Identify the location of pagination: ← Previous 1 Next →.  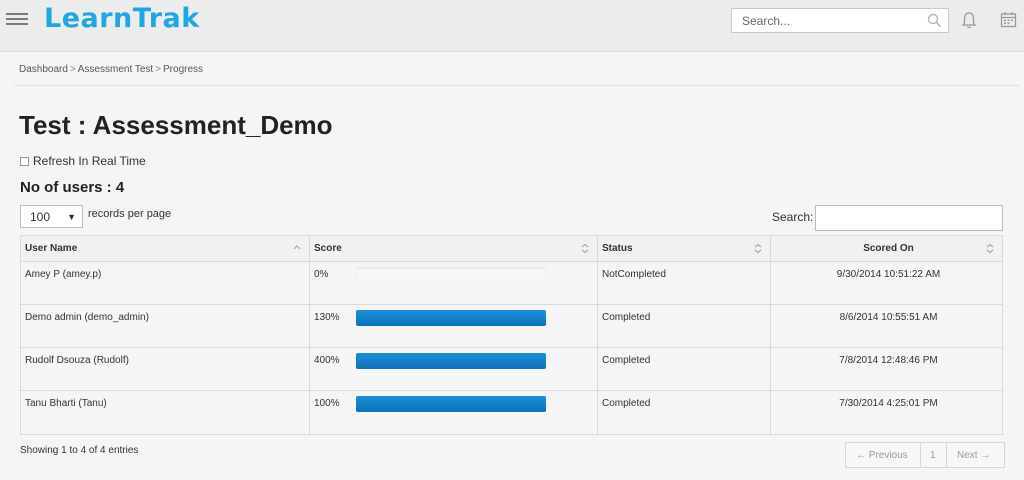
(925, 455).